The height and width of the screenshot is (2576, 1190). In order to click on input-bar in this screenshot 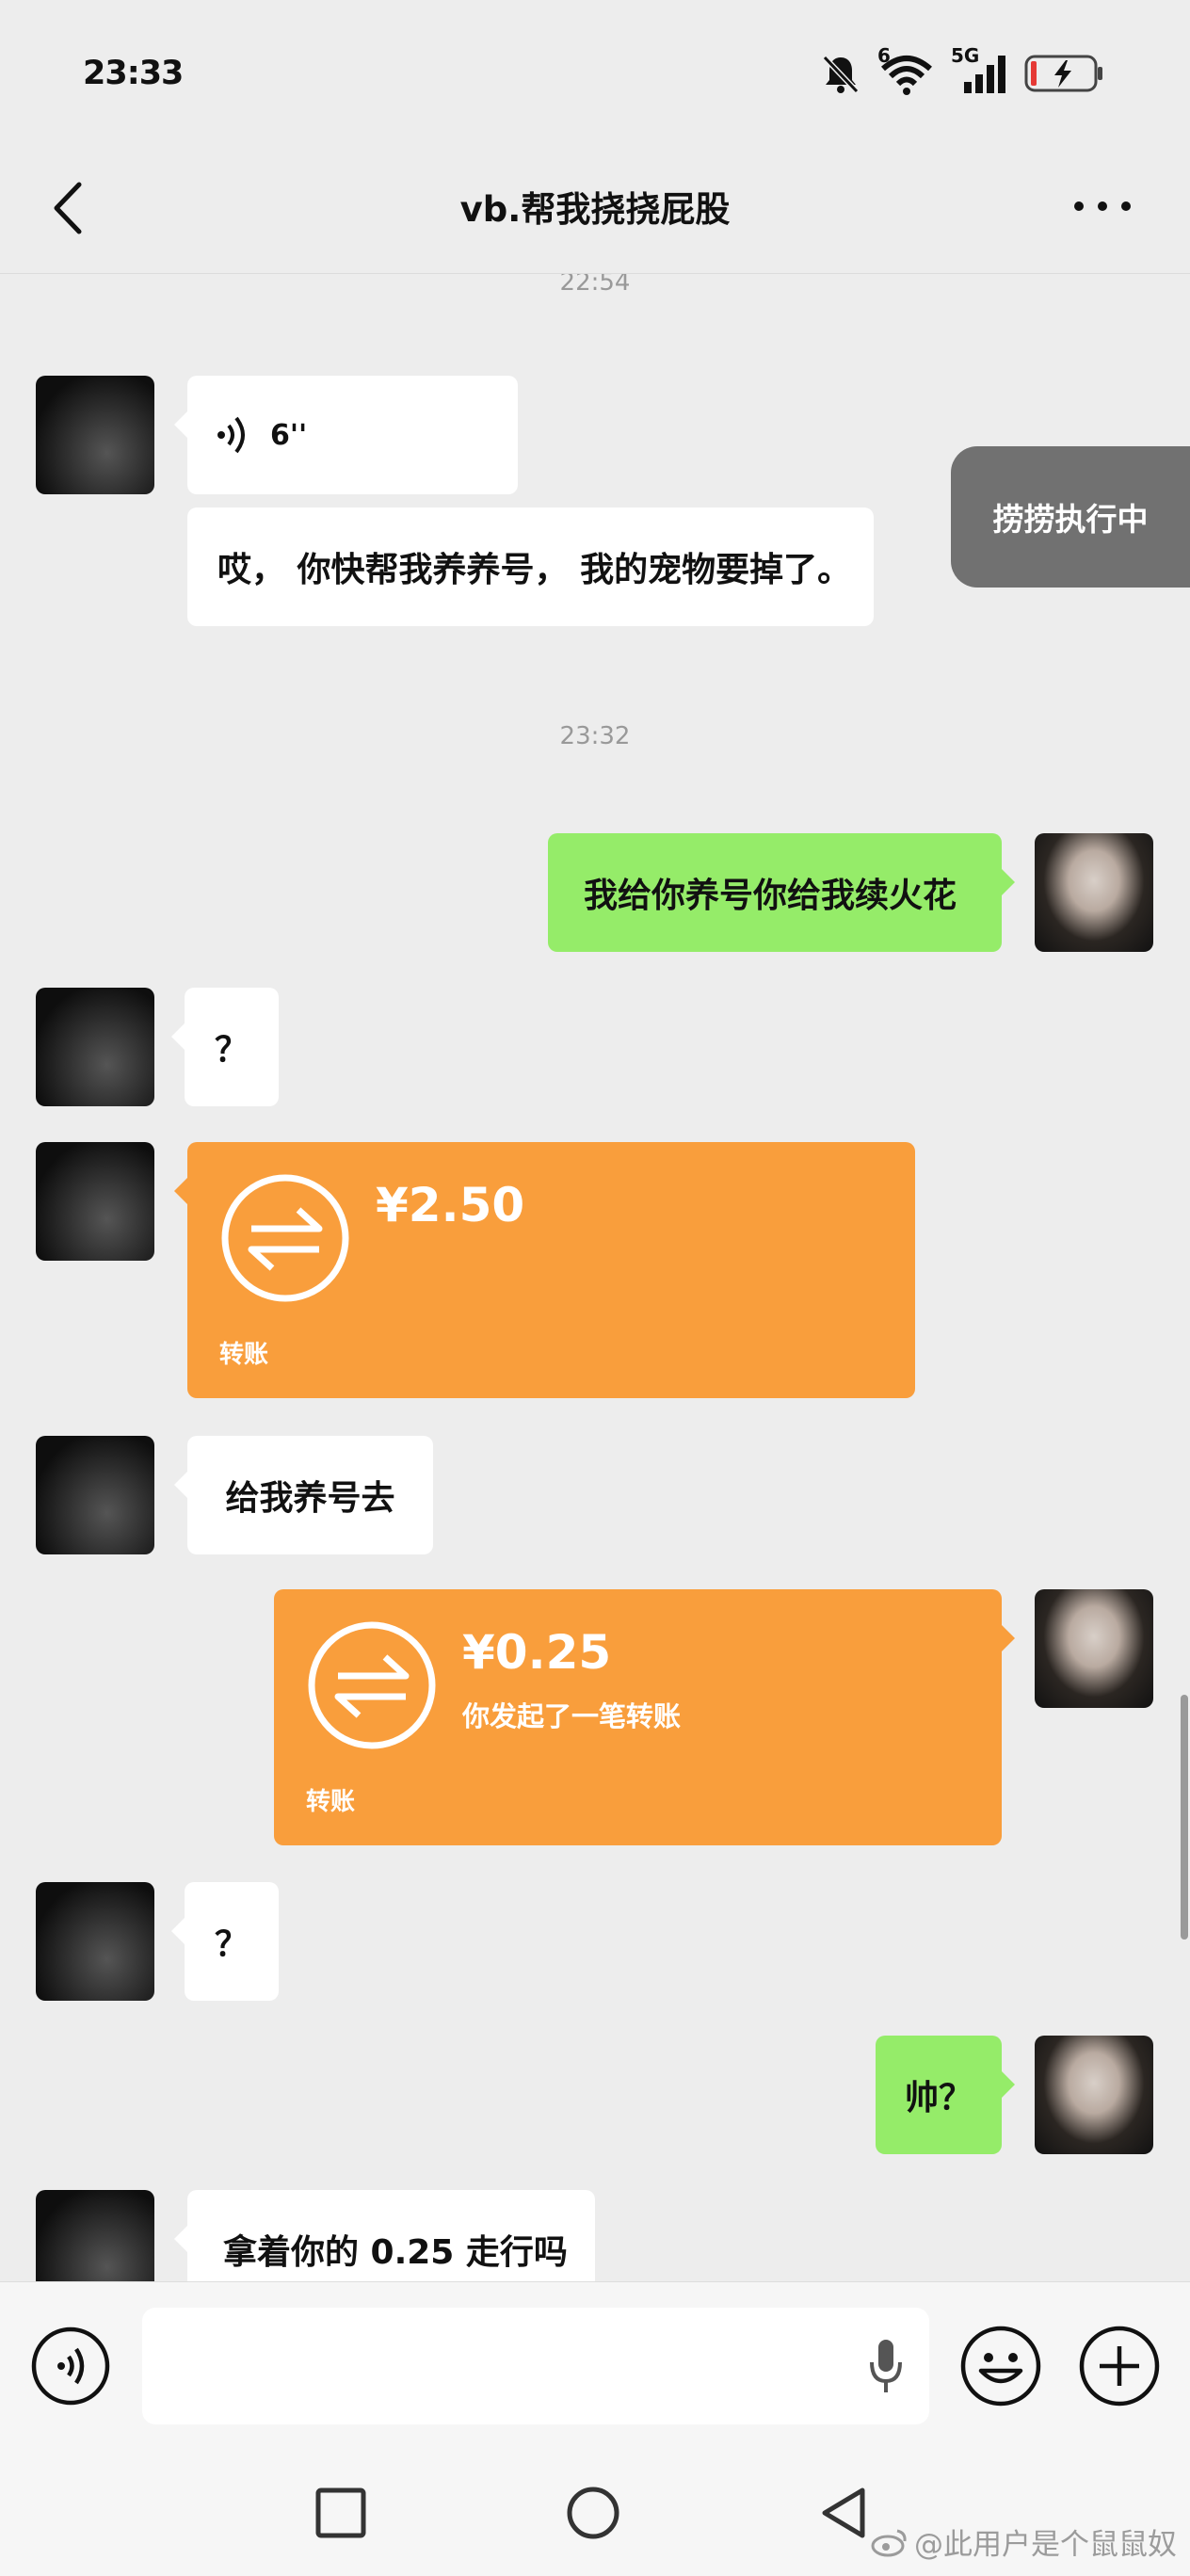, I will do `click(595, 2366)`.